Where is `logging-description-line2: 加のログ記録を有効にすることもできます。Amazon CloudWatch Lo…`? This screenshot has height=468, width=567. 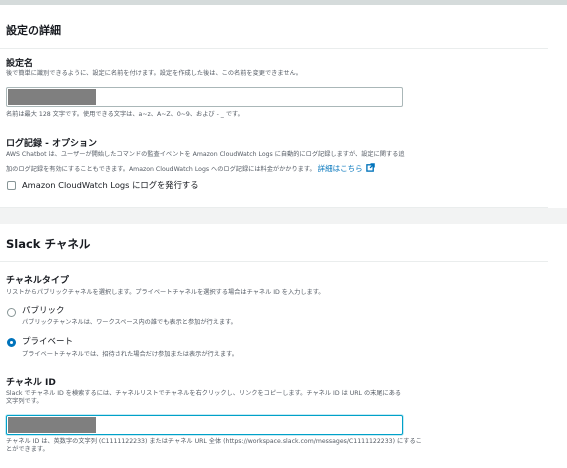
logging-description-line2: 加のログ記録を有効にすることもできます。Amazon CloudWatch Lo… is located at coordinates (190, 169).